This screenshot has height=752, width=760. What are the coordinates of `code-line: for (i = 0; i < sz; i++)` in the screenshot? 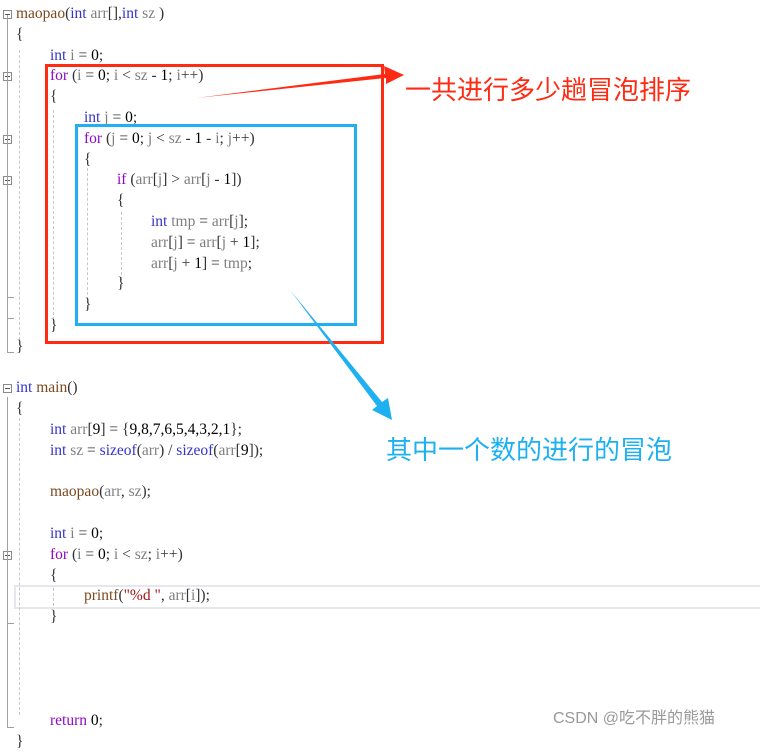 It's located at (116, 555).